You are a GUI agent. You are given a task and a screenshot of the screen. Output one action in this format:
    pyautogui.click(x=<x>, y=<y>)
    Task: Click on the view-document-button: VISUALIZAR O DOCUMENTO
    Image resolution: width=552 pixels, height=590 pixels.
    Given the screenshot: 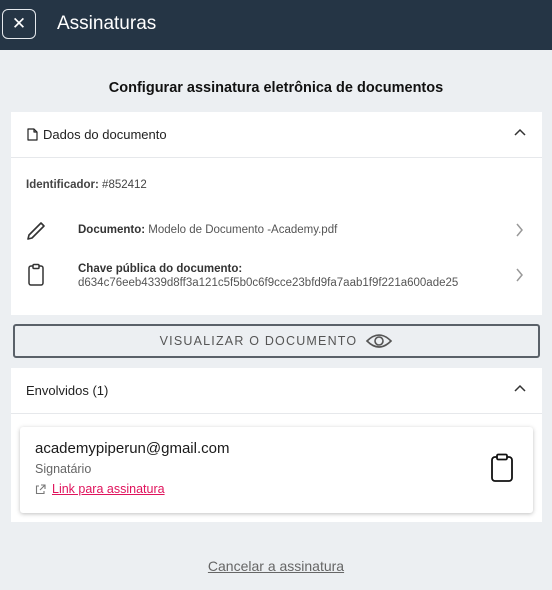 What is the action you would take?
    pyautogui.click(x=276, y=341)
    